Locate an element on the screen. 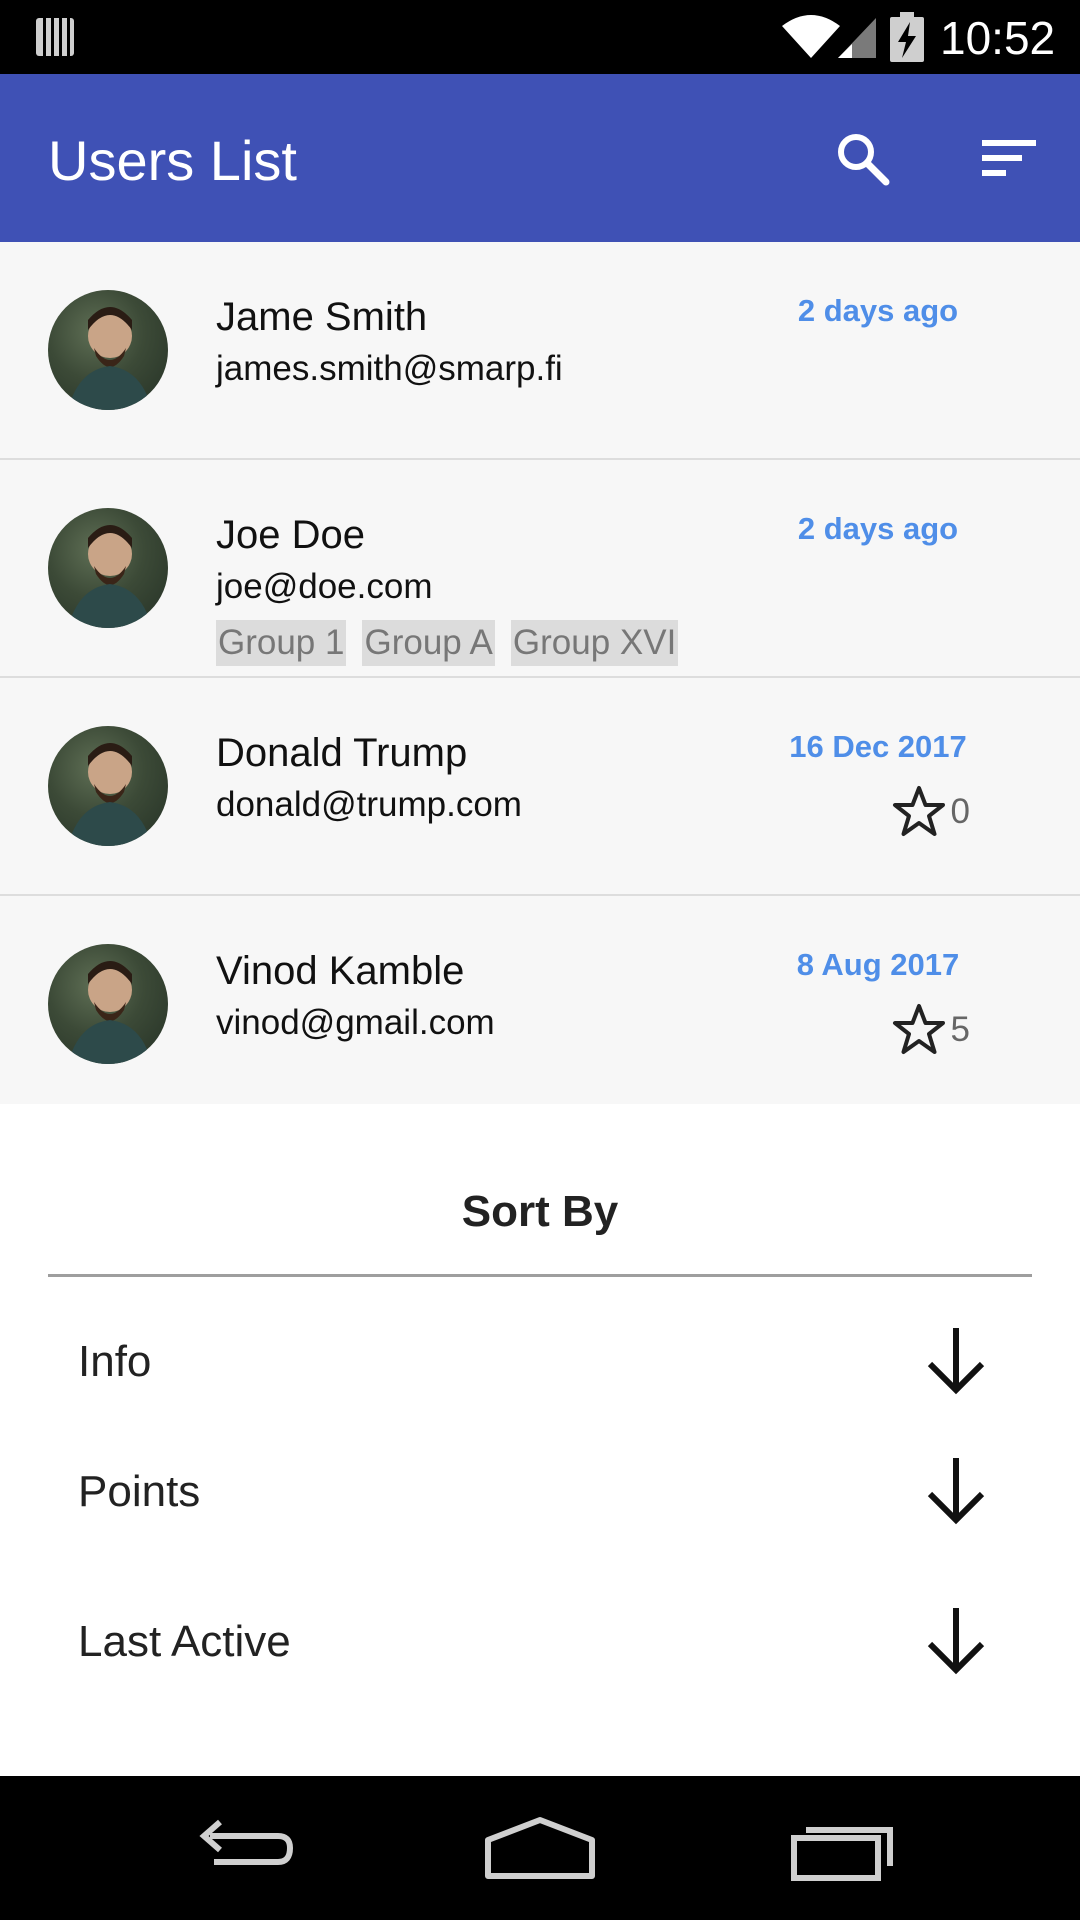  last-active-date: 16 Dec 2017 is located at coordinates (878, 746).